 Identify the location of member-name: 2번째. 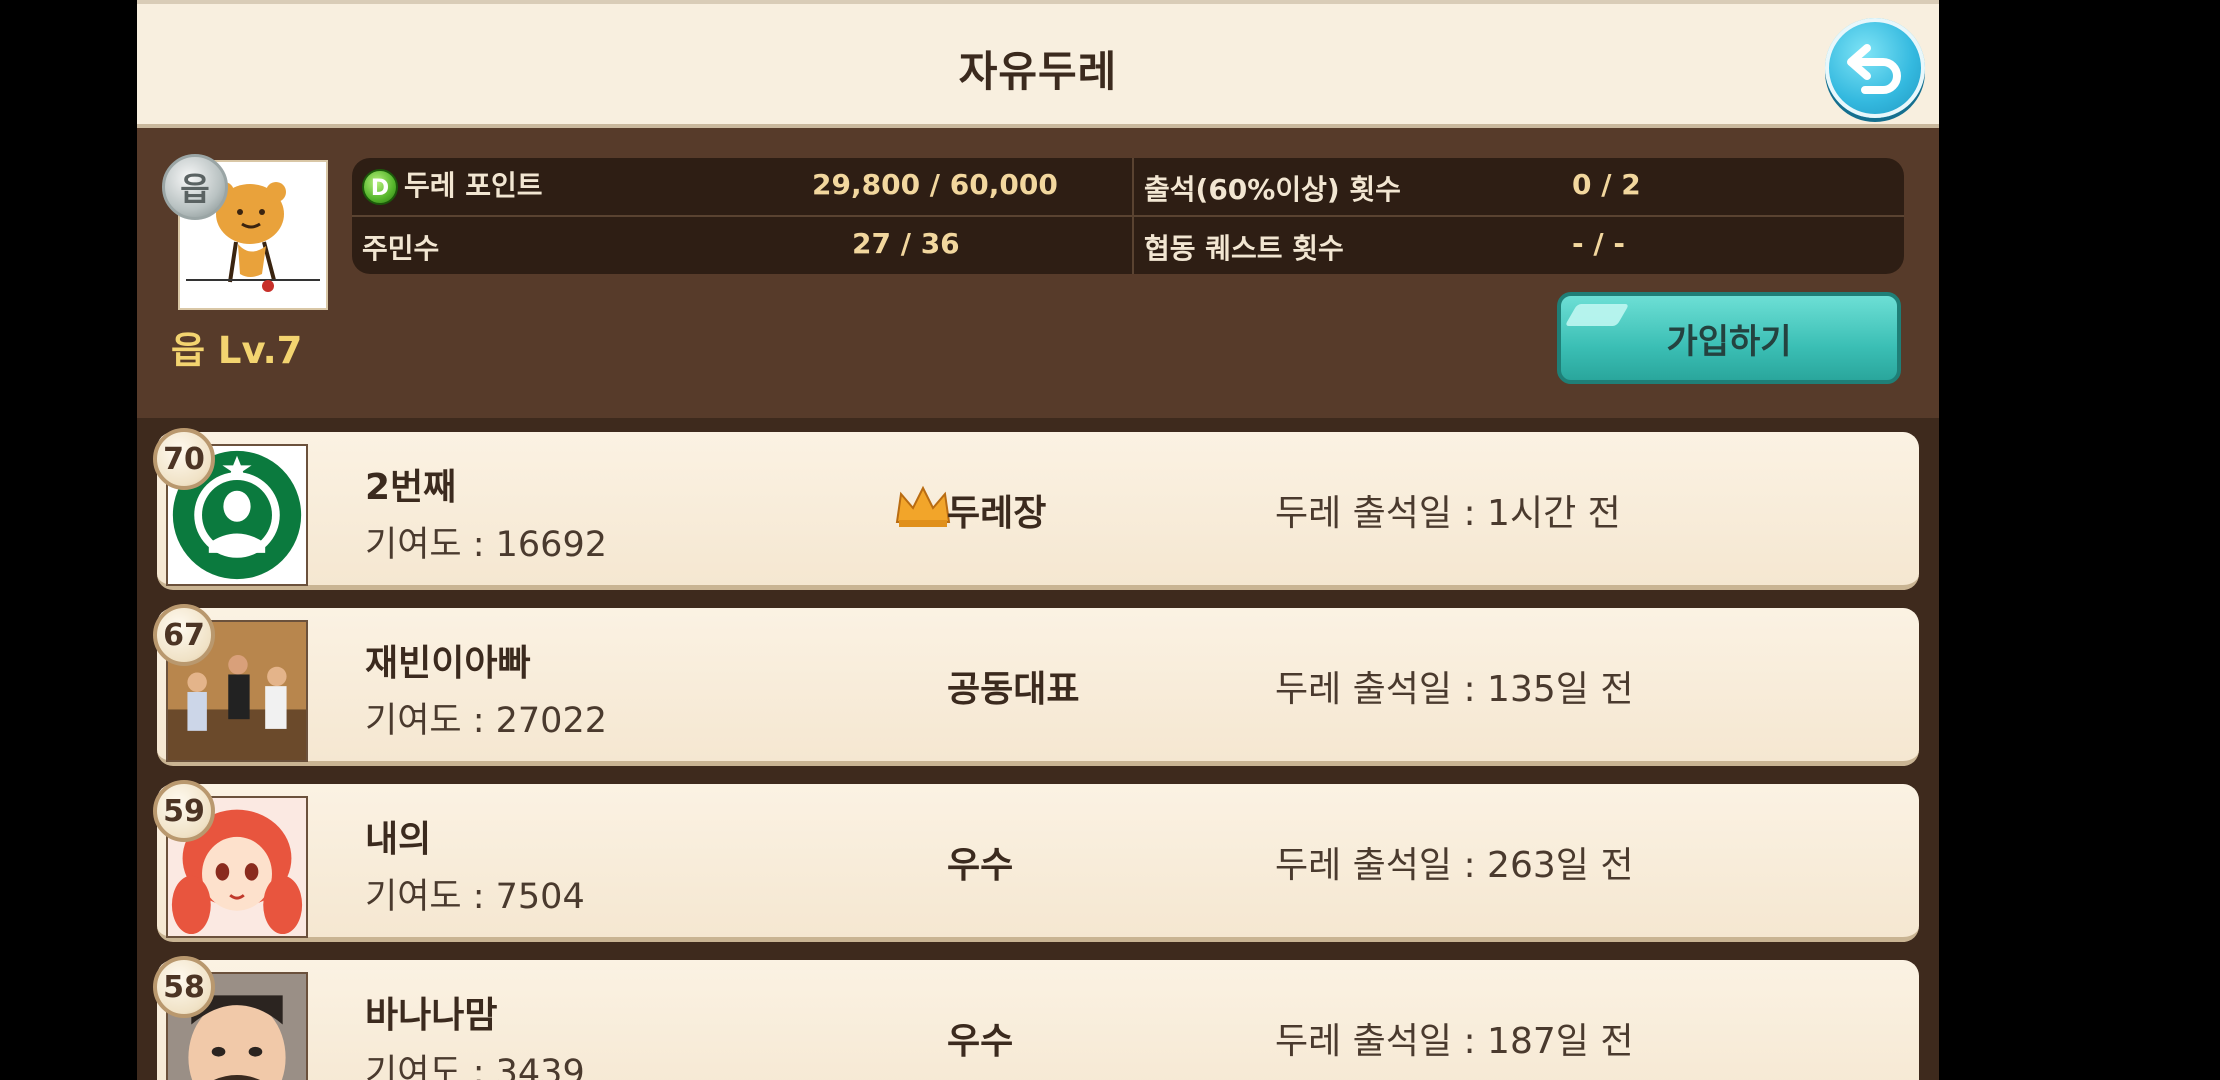
(411, 487).